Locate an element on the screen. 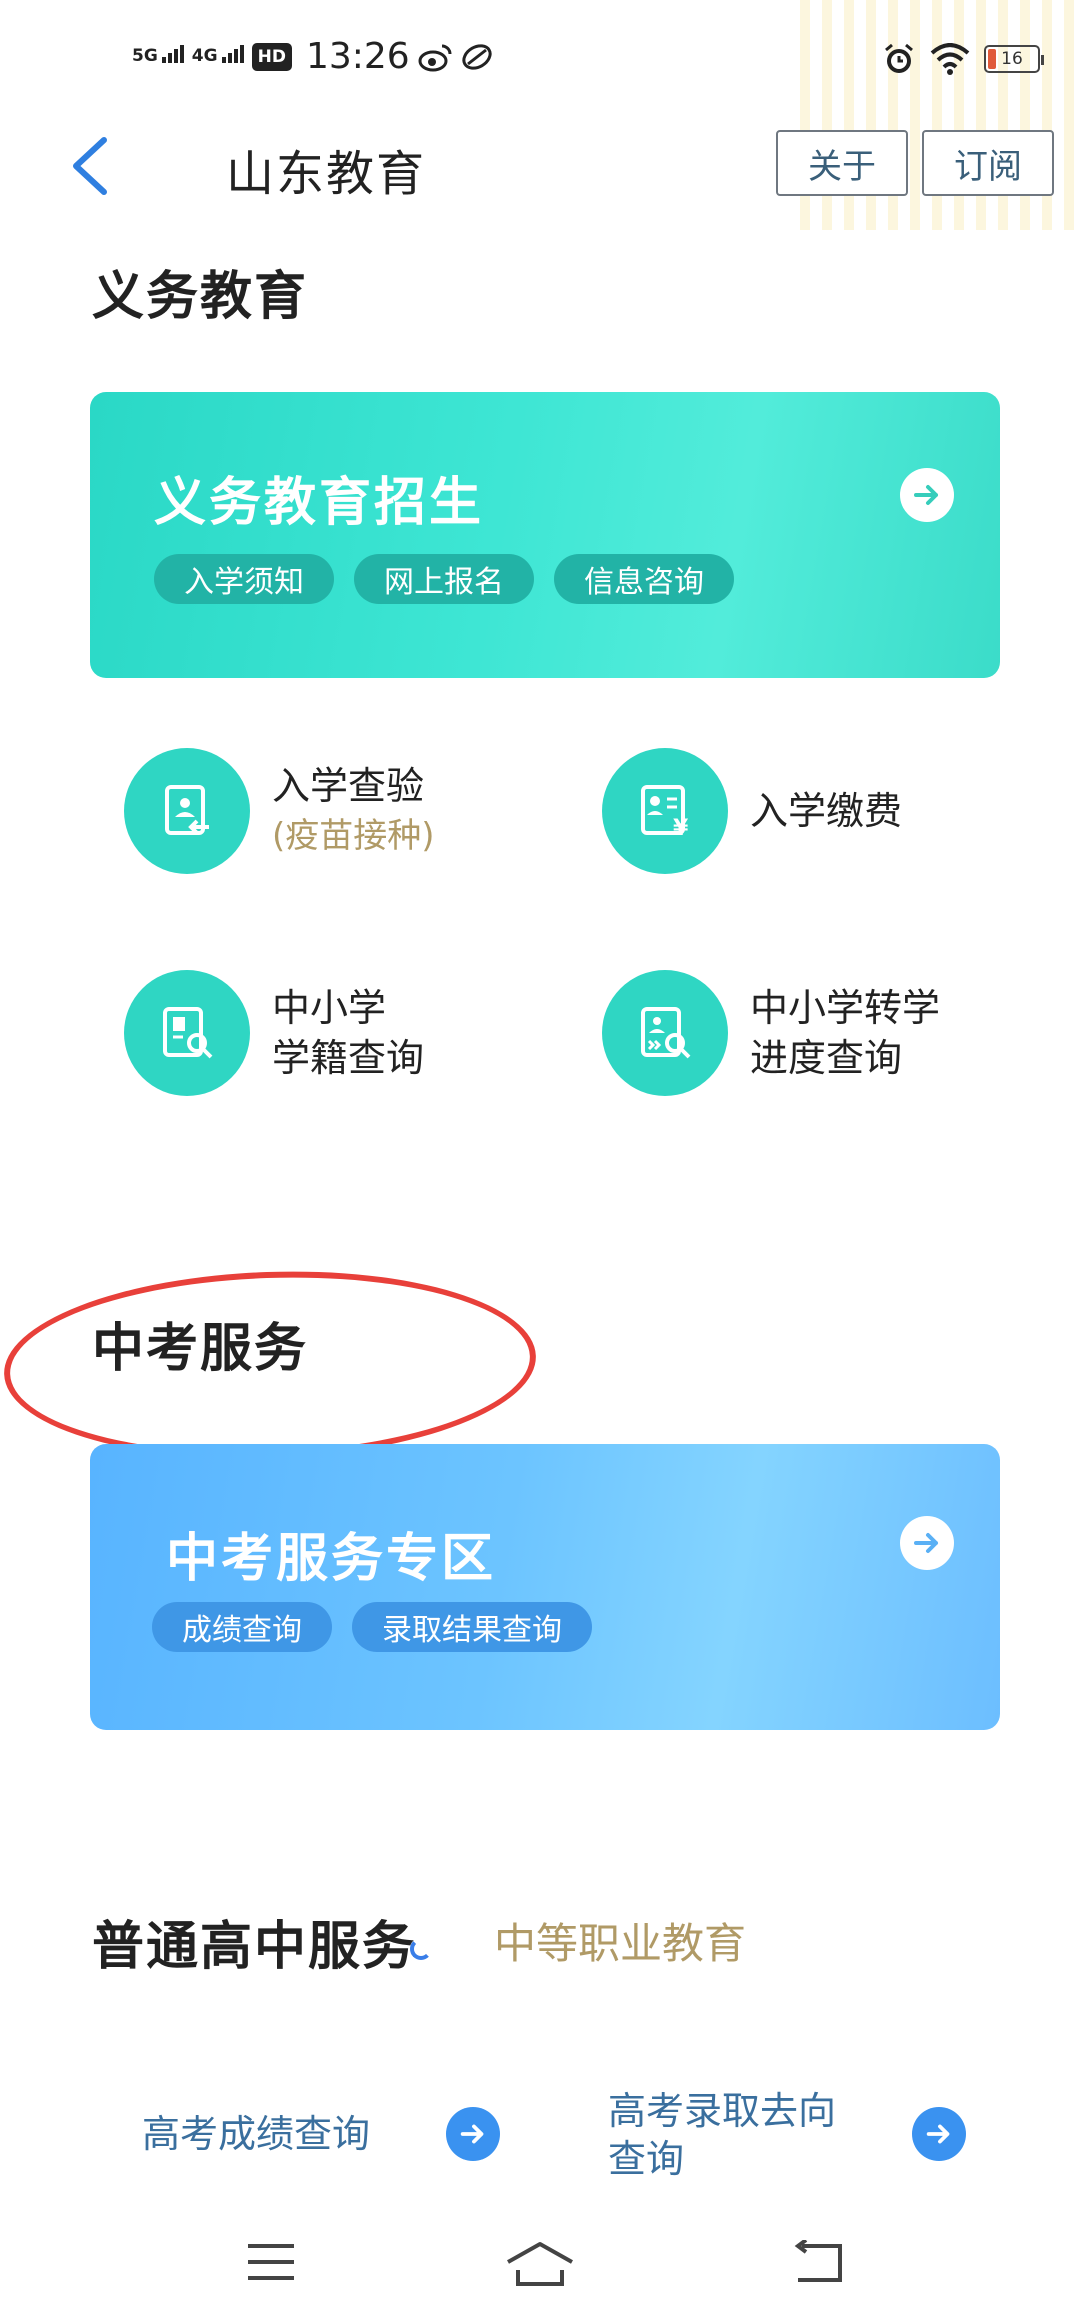 The image size is (1080, 2310). service-label-main: 中小学转学 is located at coordinates (845, 1008).